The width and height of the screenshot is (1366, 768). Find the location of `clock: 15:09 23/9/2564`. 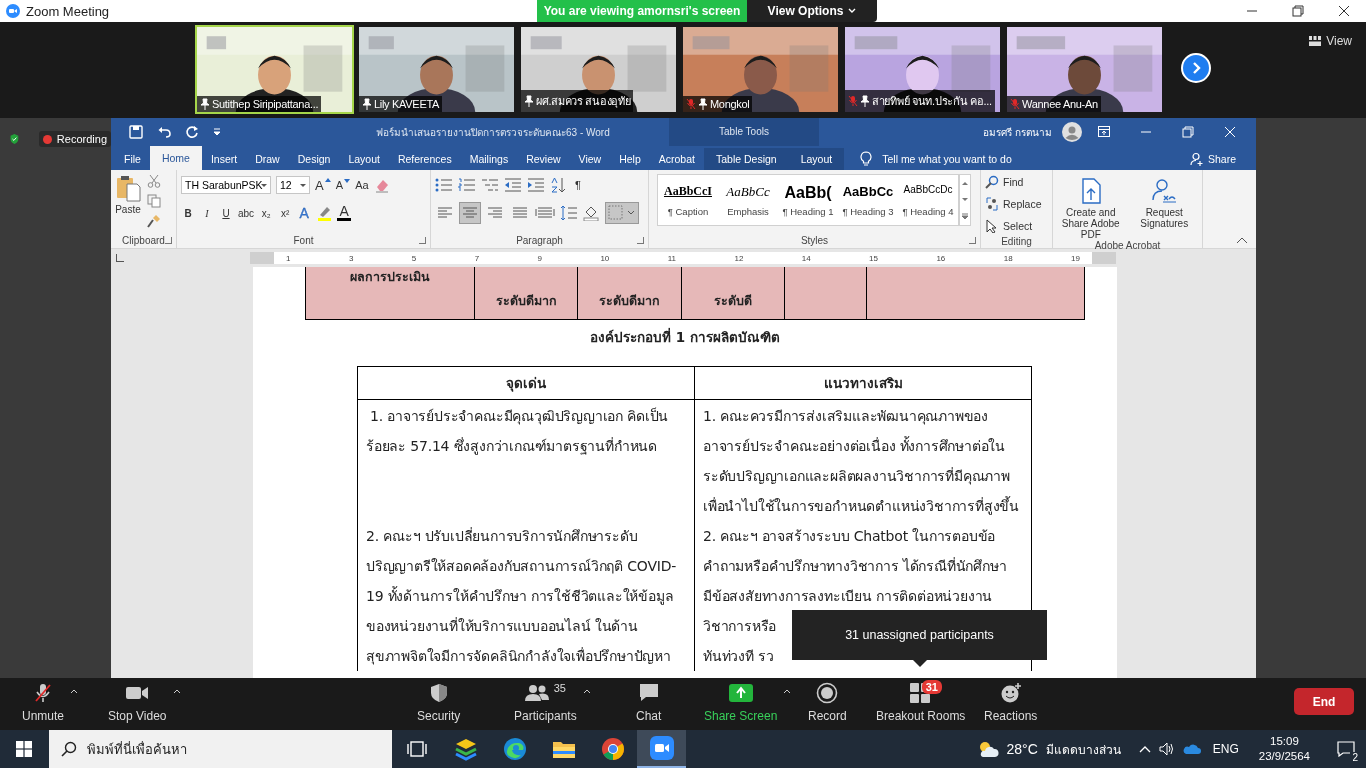

clock: 15:09 23/9/2564 is located at coordinates (1284, 749).